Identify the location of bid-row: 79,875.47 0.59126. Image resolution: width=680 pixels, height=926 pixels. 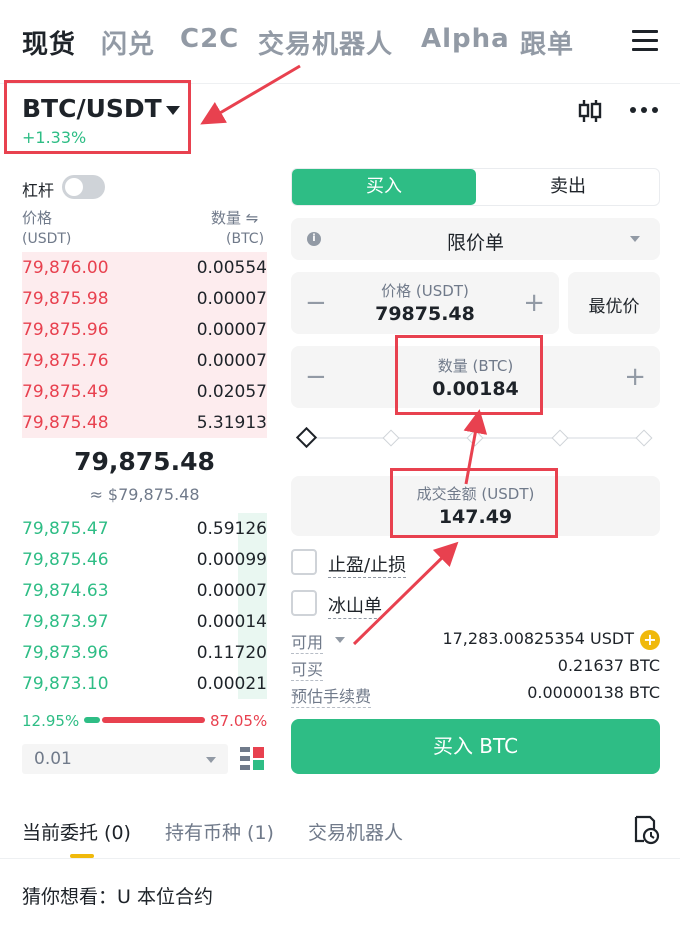
(144, 528).